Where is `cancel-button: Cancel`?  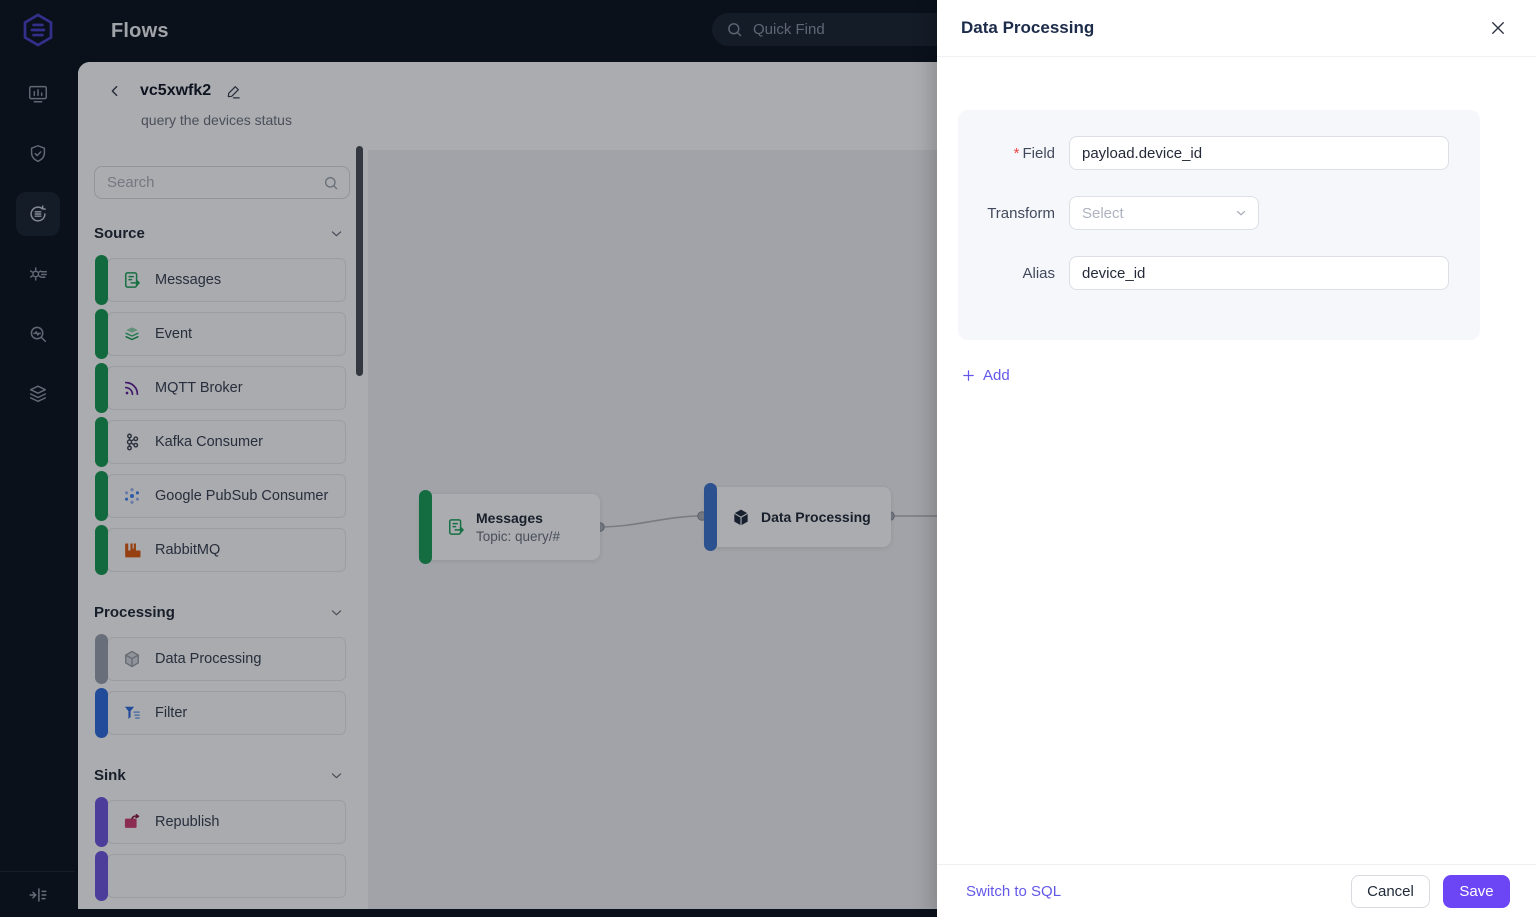
cancel-button: Cancel is located at coordinates (1390, 891).